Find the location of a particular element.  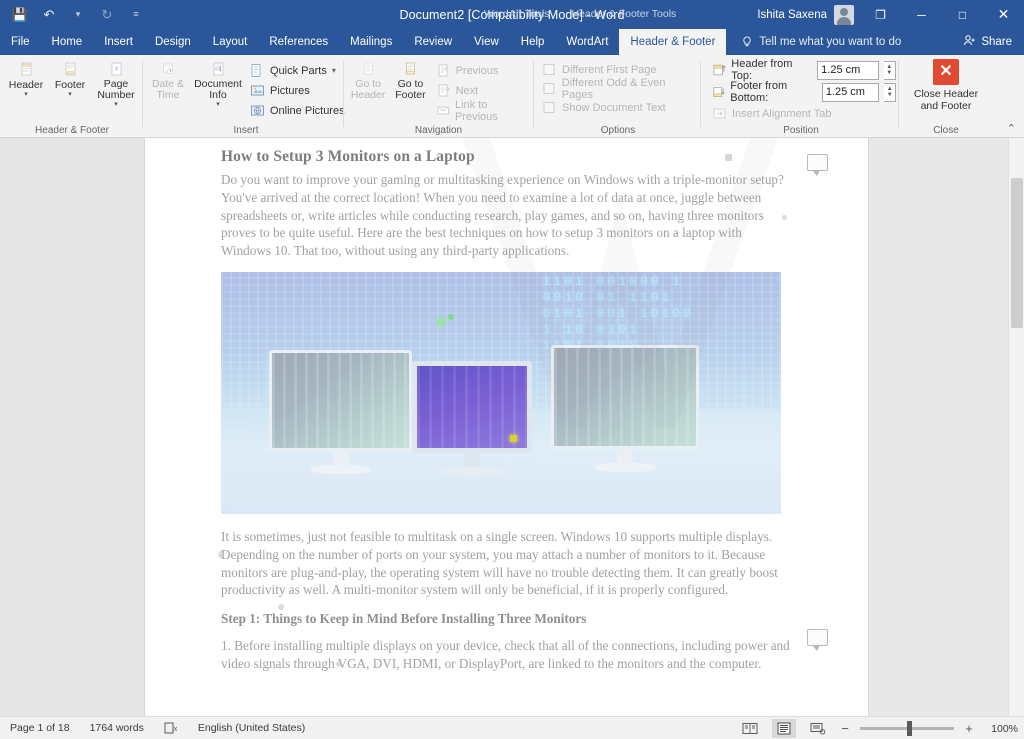

quick-parts-button: Quick Parts ▾ is located at coordinates (297, 70).